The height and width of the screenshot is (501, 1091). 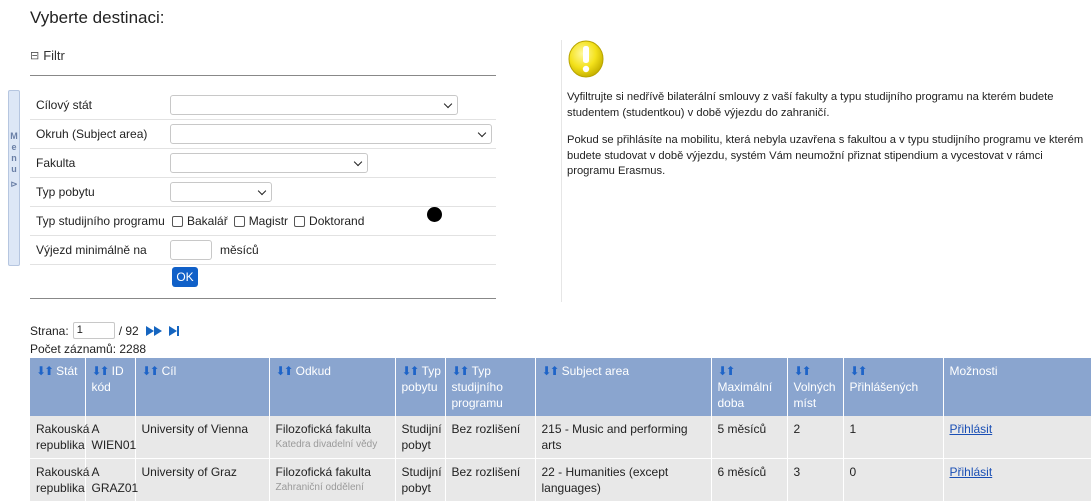 I want to click on ok-button: OK, so click(x=185, y=277).